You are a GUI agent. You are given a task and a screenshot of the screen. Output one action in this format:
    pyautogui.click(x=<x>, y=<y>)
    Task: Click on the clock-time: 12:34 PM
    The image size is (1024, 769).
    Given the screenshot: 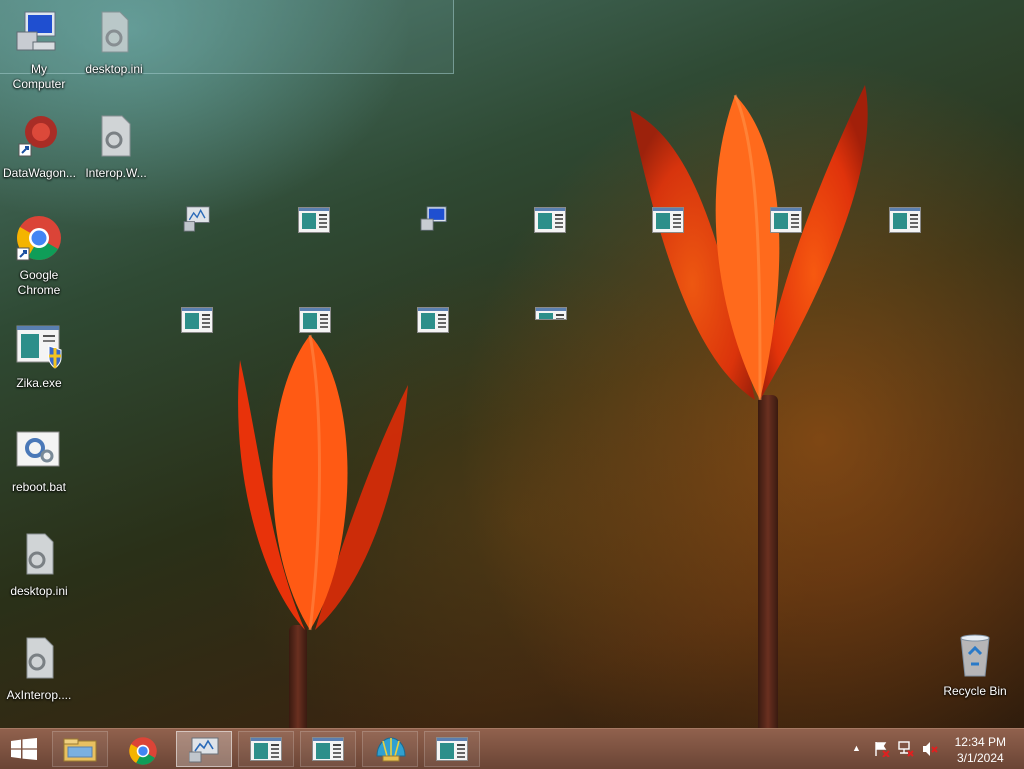 What is the action you would take?
    pyautogui.click(x=980, y=742)
    